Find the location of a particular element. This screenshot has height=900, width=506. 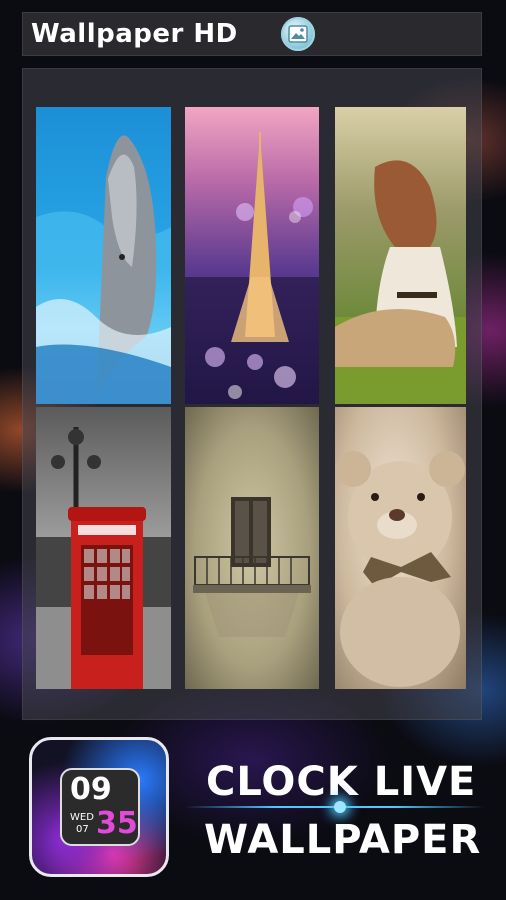

clock-live-wallpaper-app-icon: 09 WED 07 35 is located at coordinates (99, 807).